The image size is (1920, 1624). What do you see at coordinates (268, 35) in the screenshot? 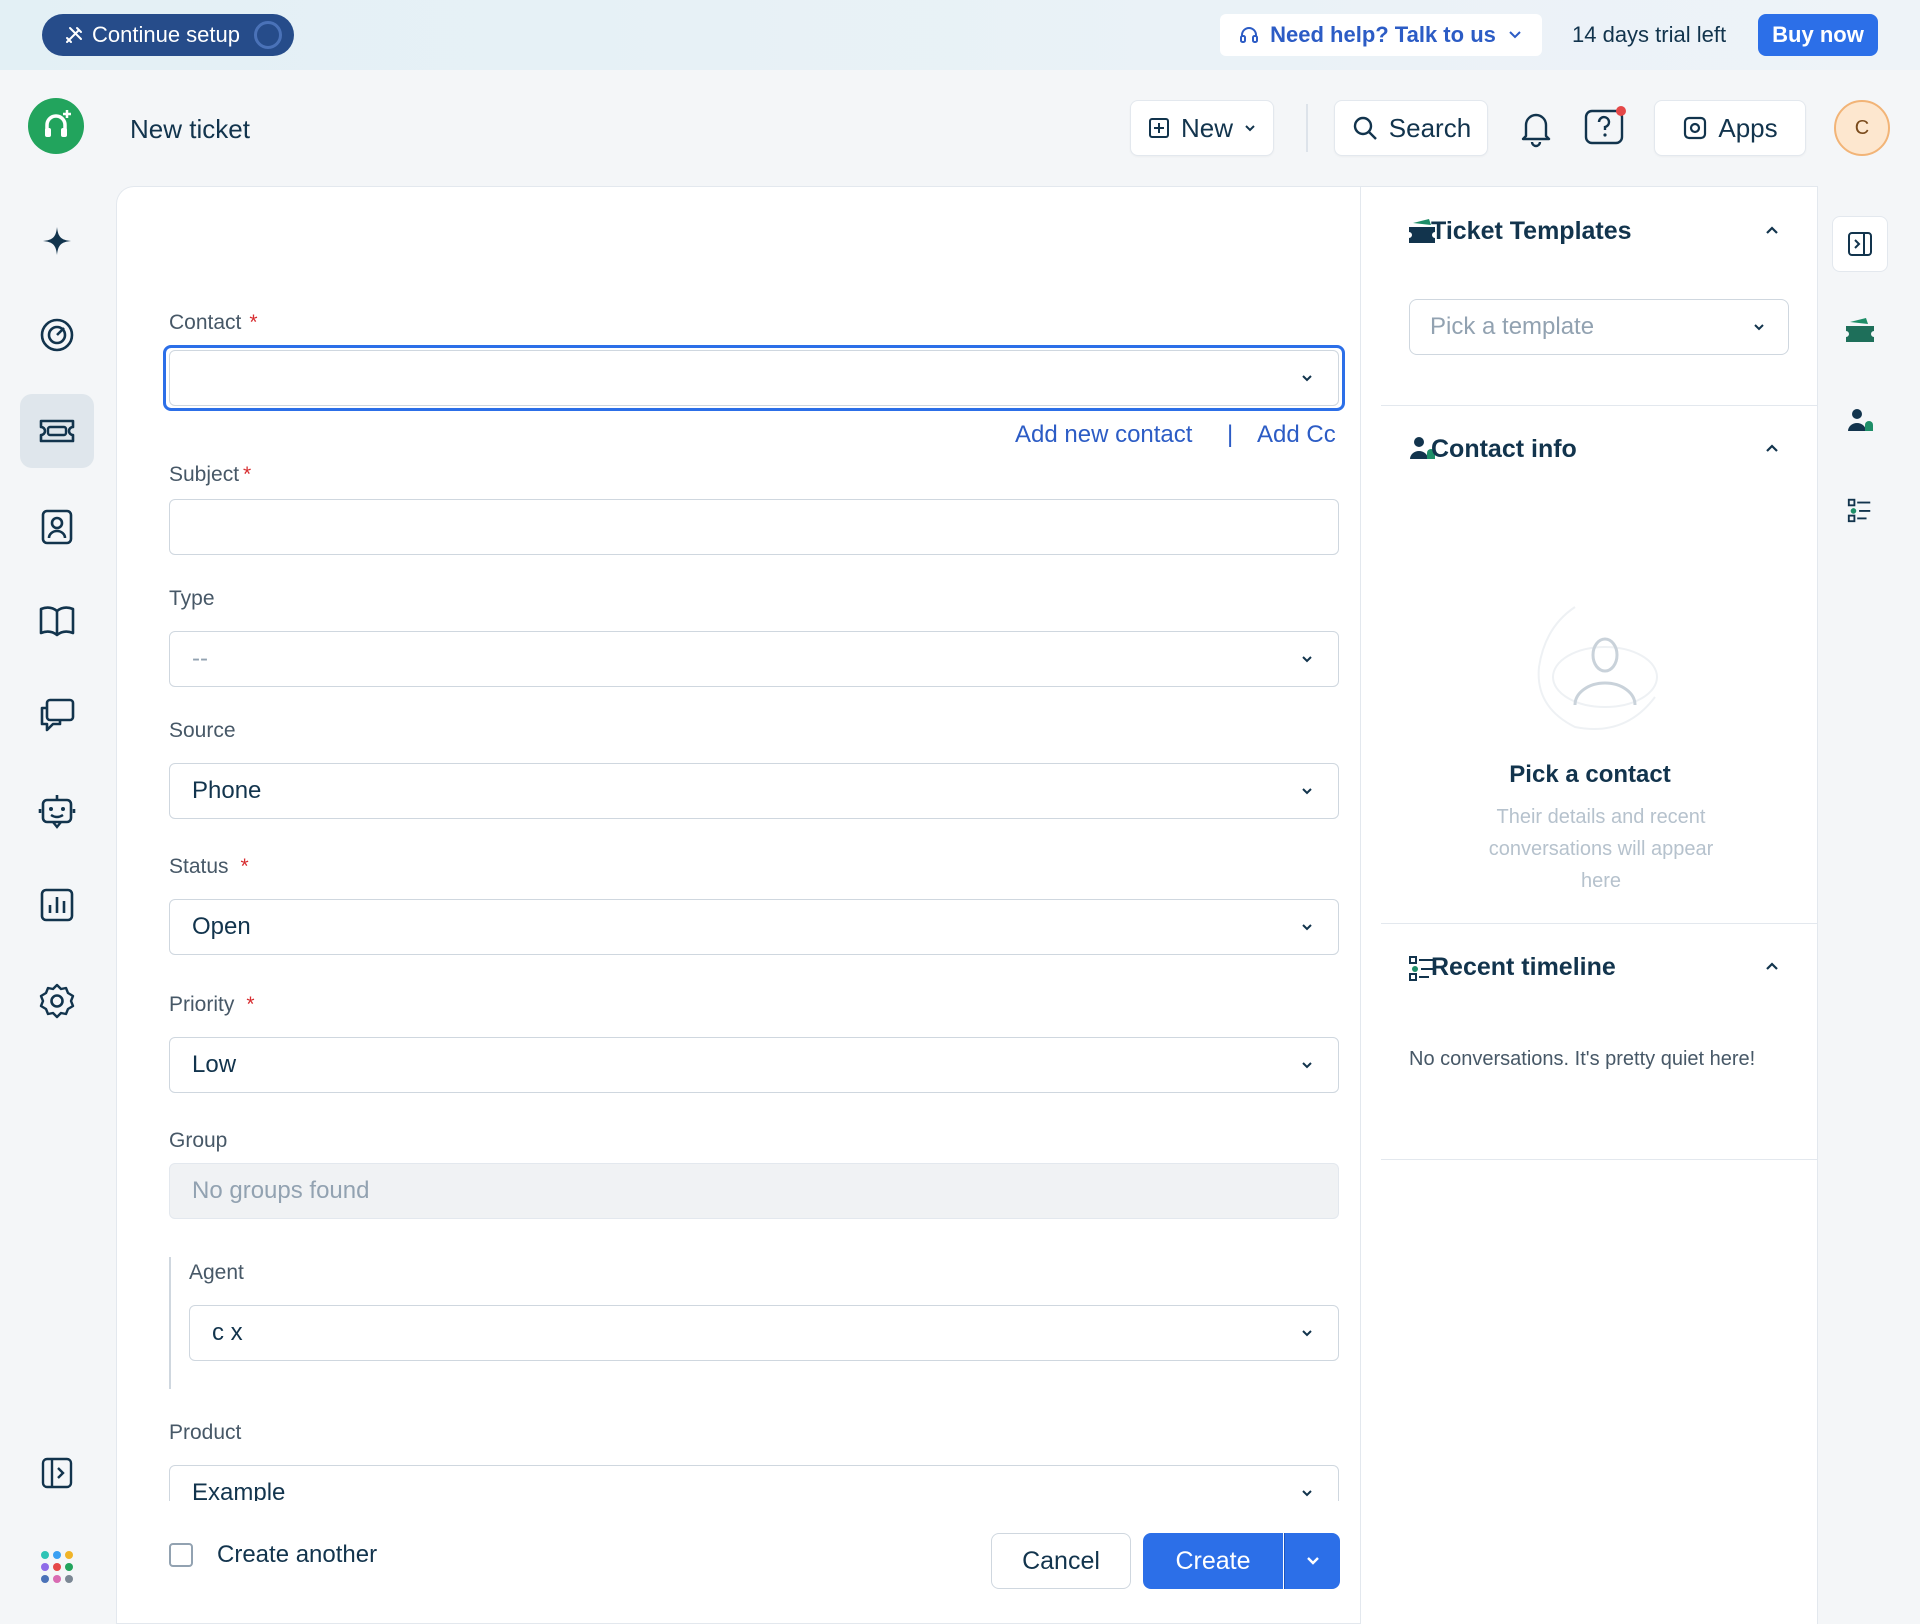
I see `setup-progress-icon` at bounding box center [268, 35].